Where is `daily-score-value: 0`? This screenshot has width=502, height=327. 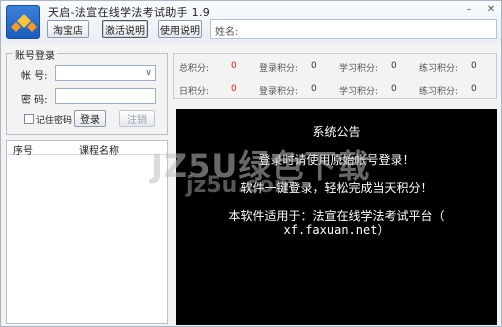 daily-score-value: 0 is located at coordinates (234, 89).